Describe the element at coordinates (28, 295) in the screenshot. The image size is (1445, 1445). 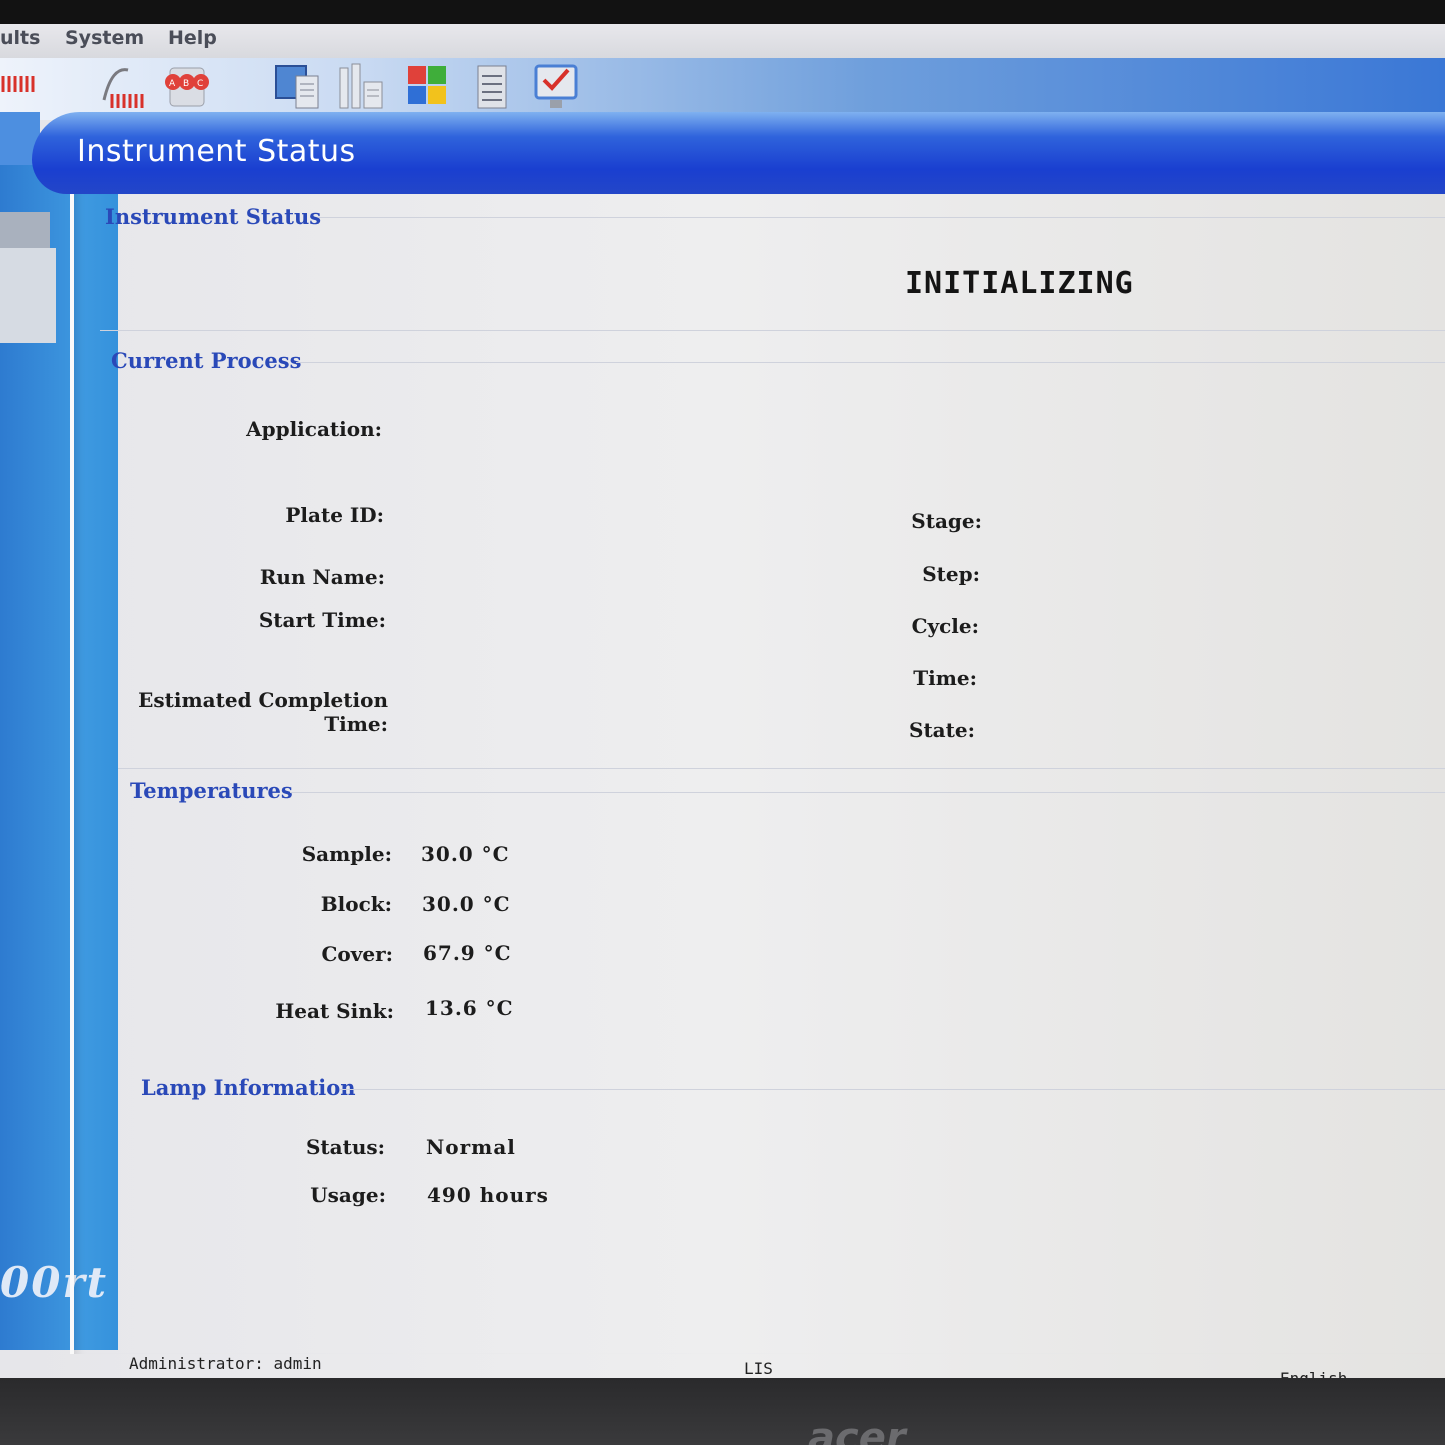
I see `sidebar-panel` at that location.